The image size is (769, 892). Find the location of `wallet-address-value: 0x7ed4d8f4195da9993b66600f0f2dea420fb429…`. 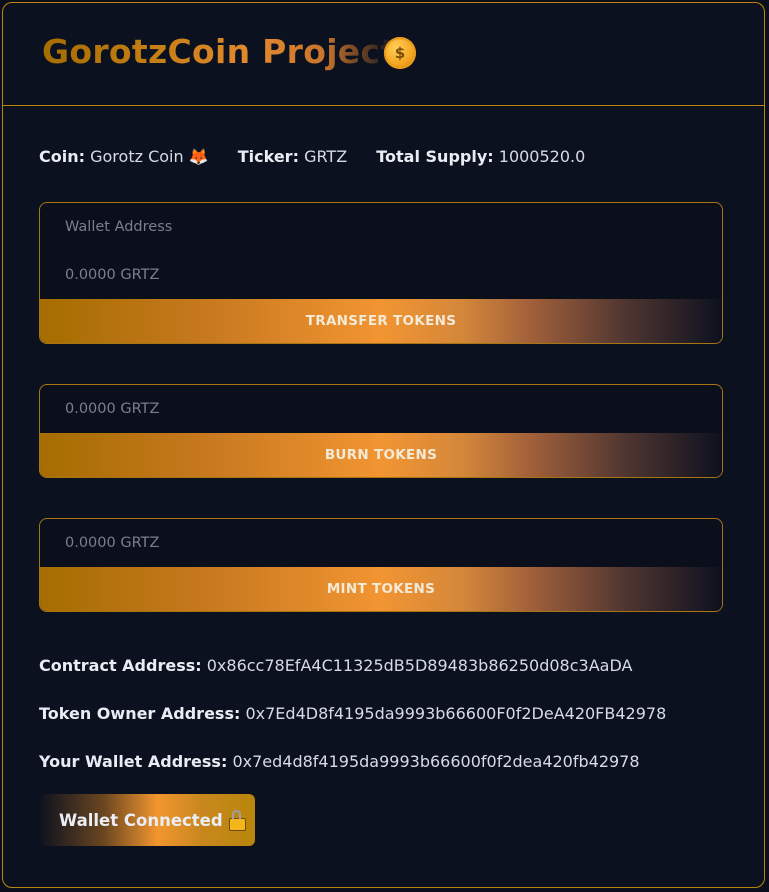

wallet-address-value: 0x7ed4d8f4195da9993b66600f0f2dea420fb429… is located at coordinates (436, 761).